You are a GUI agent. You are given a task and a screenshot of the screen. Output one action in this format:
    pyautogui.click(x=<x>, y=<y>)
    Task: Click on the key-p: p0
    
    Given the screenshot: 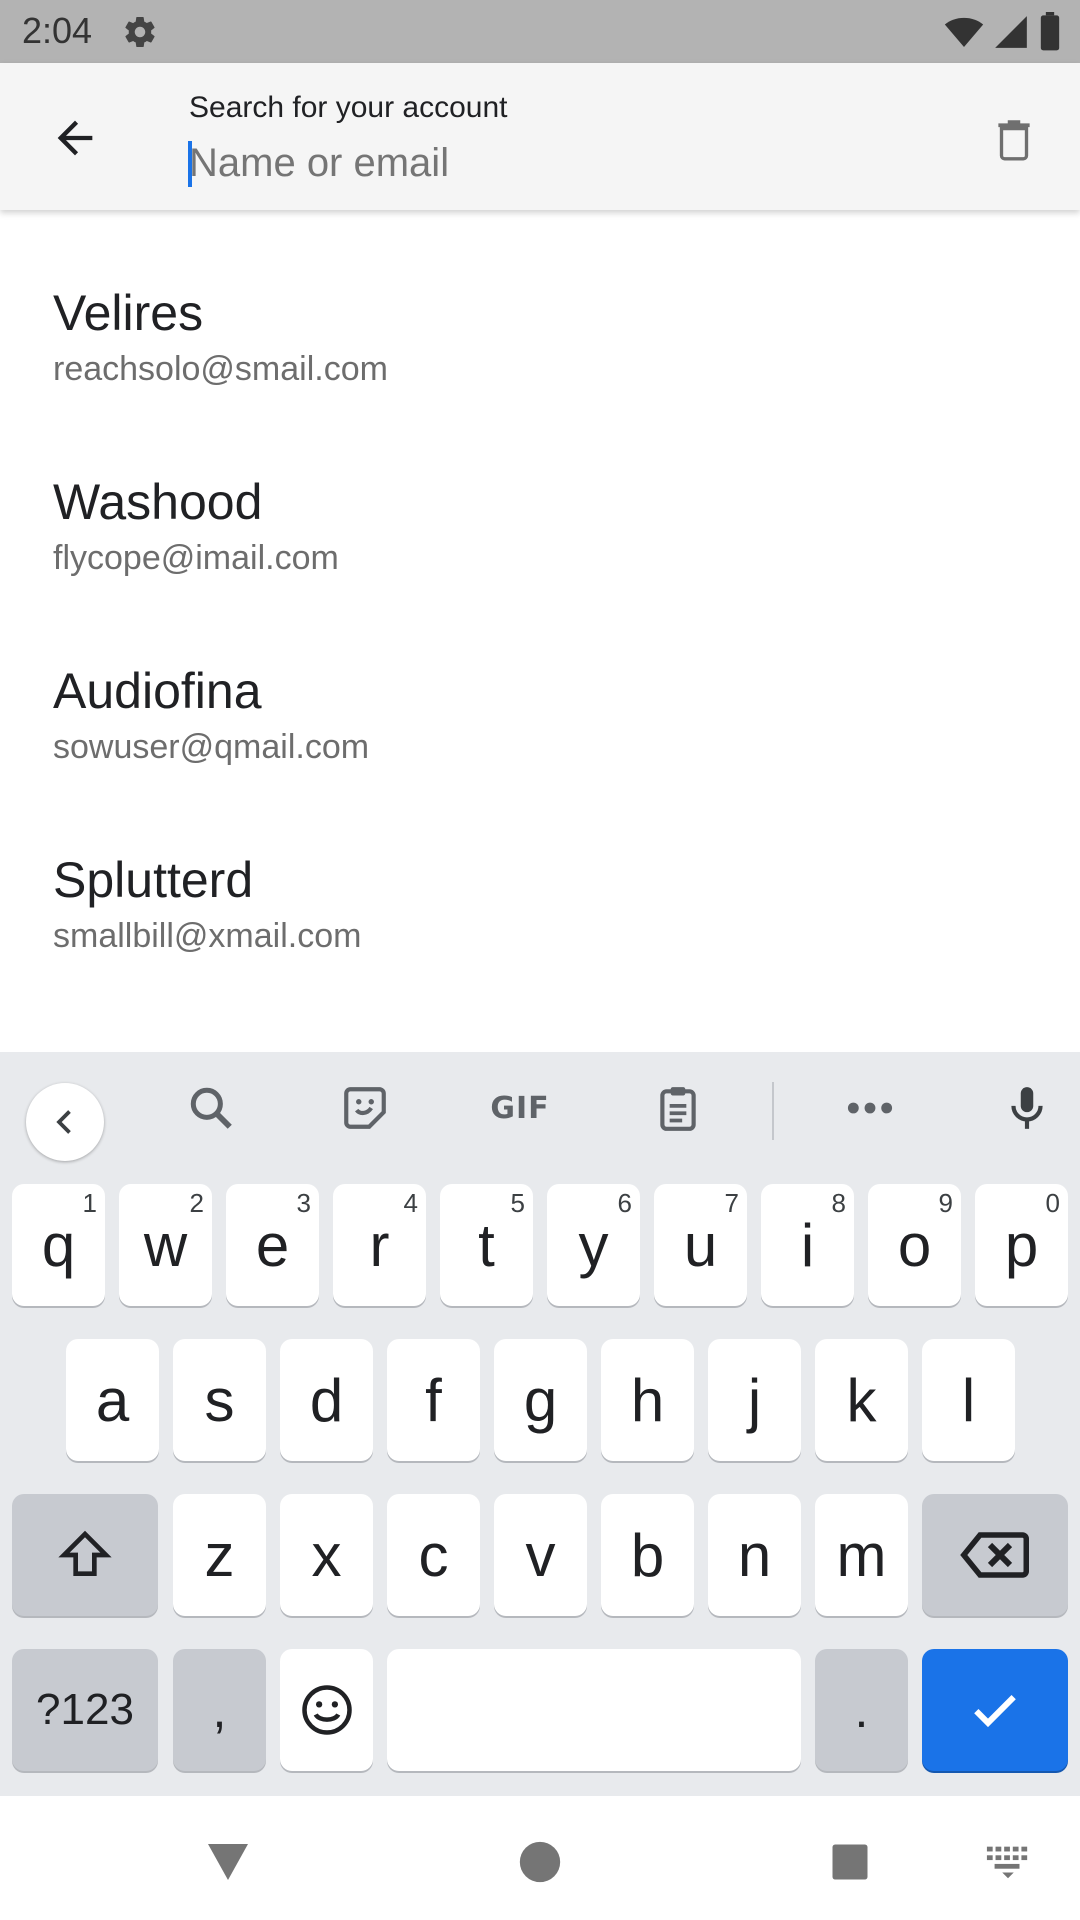 What is the action you would take?
    pyautogui.click(x=1021, y=1245)
    